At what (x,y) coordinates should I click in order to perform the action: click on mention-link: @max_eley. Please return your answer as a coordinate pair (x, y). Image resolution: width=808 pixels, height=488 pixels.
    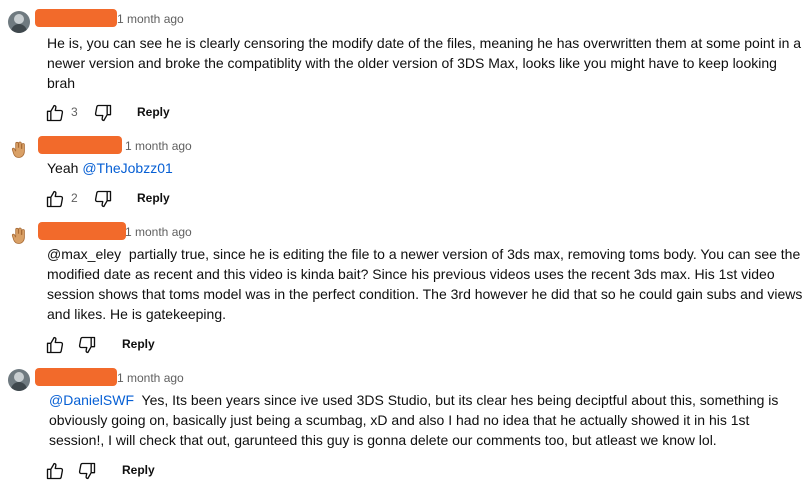
    Looking at the image, I should click on (84, 254).